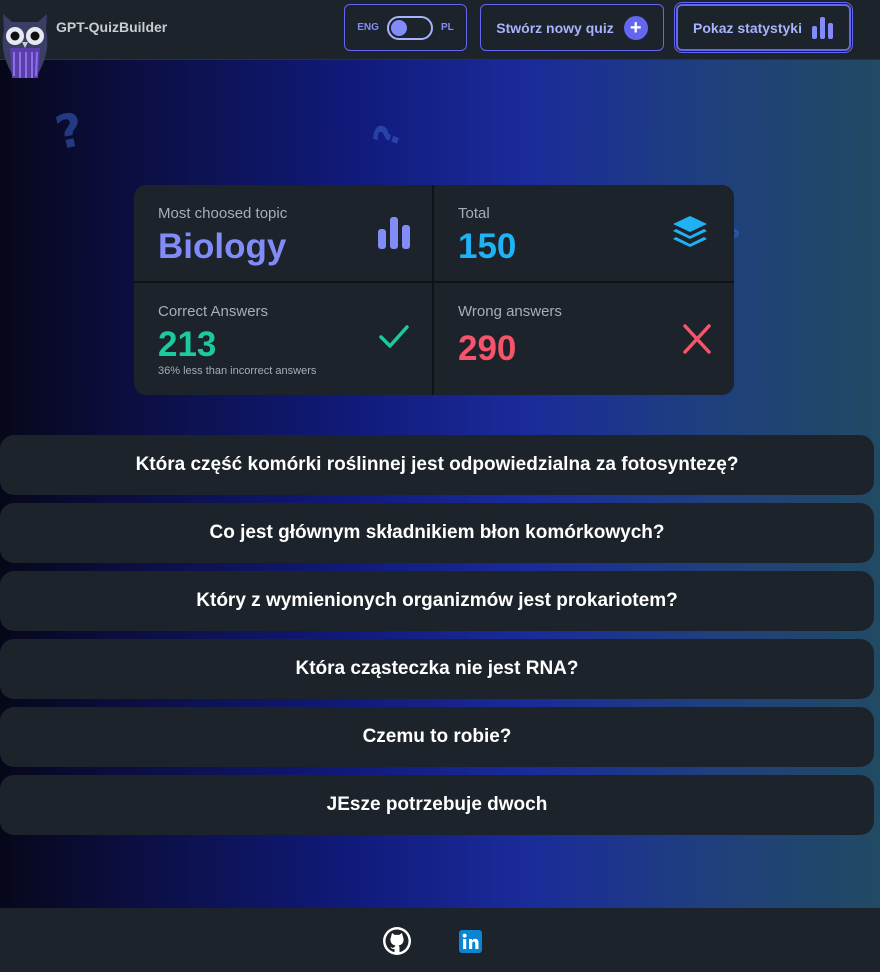  I want to click on app-title: GPT-QuizBuilder, so click(112, 27).